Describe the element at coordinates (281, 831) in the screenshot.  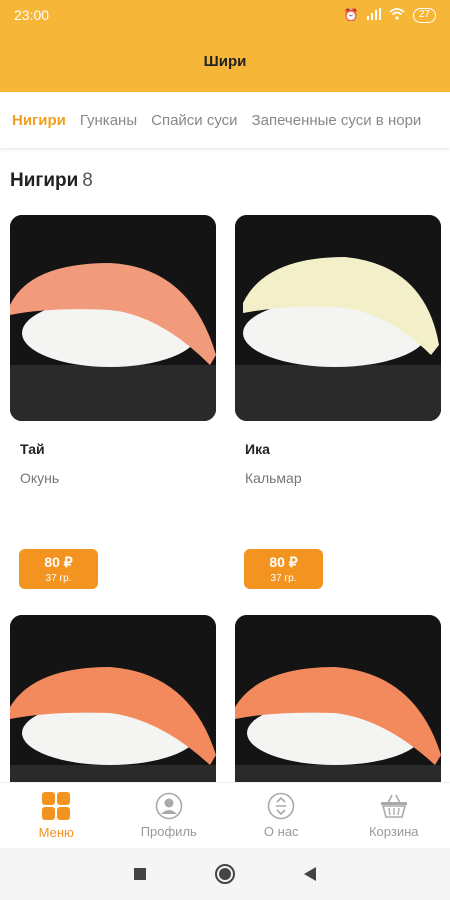
I see `nav-about-label: О нас` at that location.